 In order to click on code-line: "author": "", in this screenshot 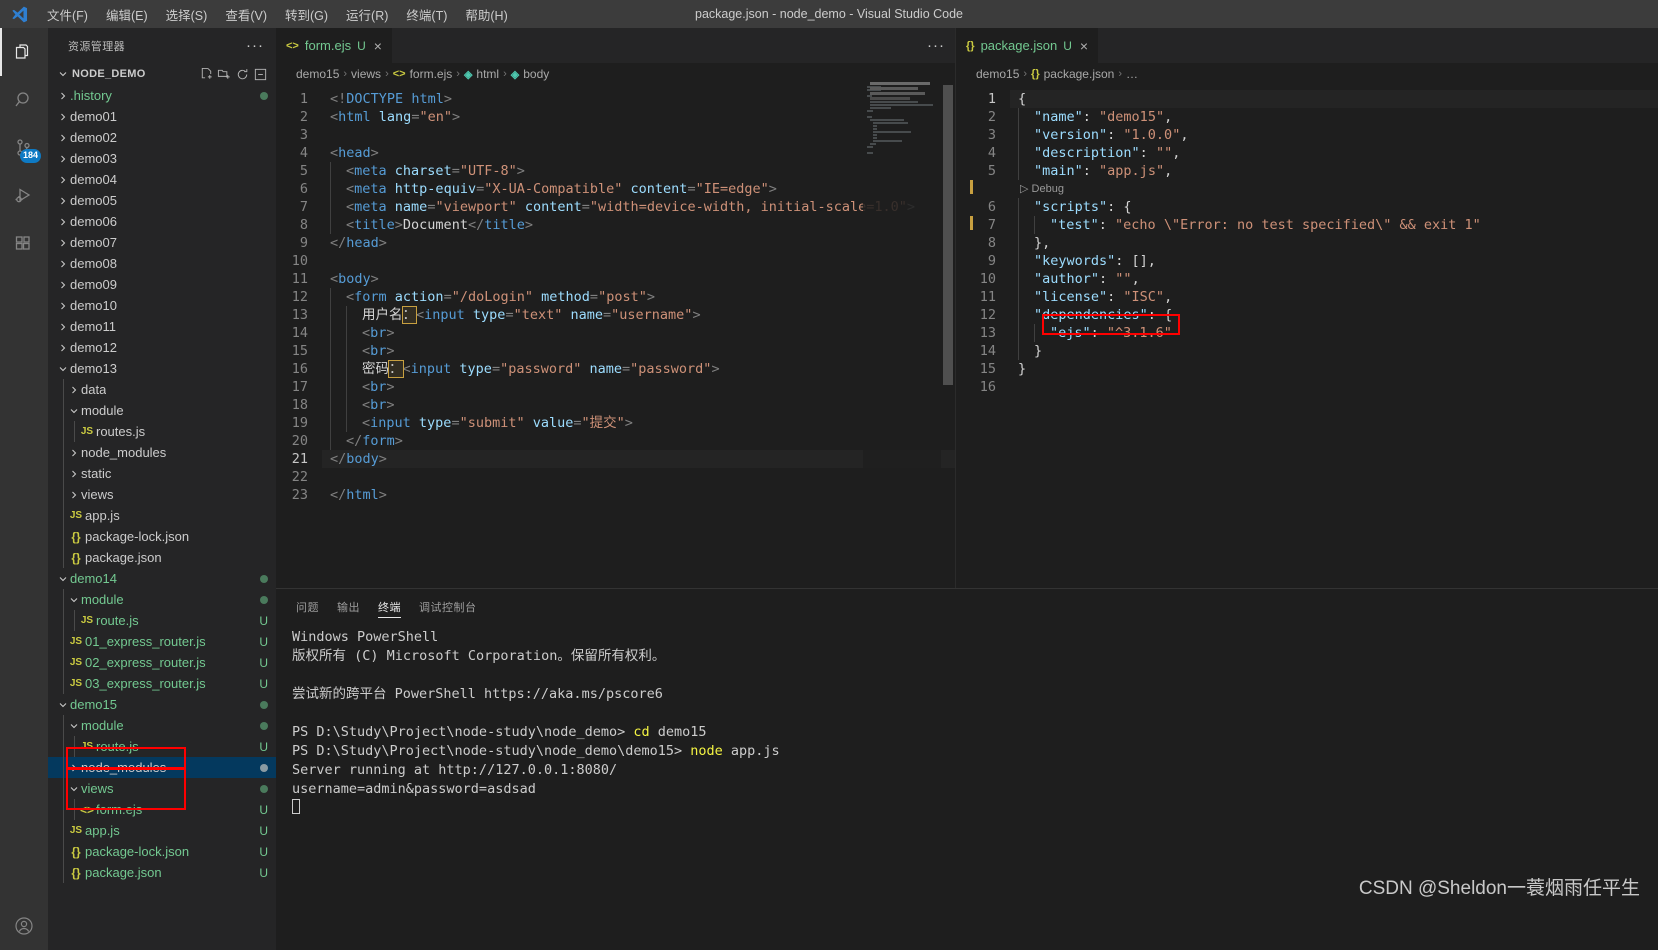, I will do `click(1334, 279)`.